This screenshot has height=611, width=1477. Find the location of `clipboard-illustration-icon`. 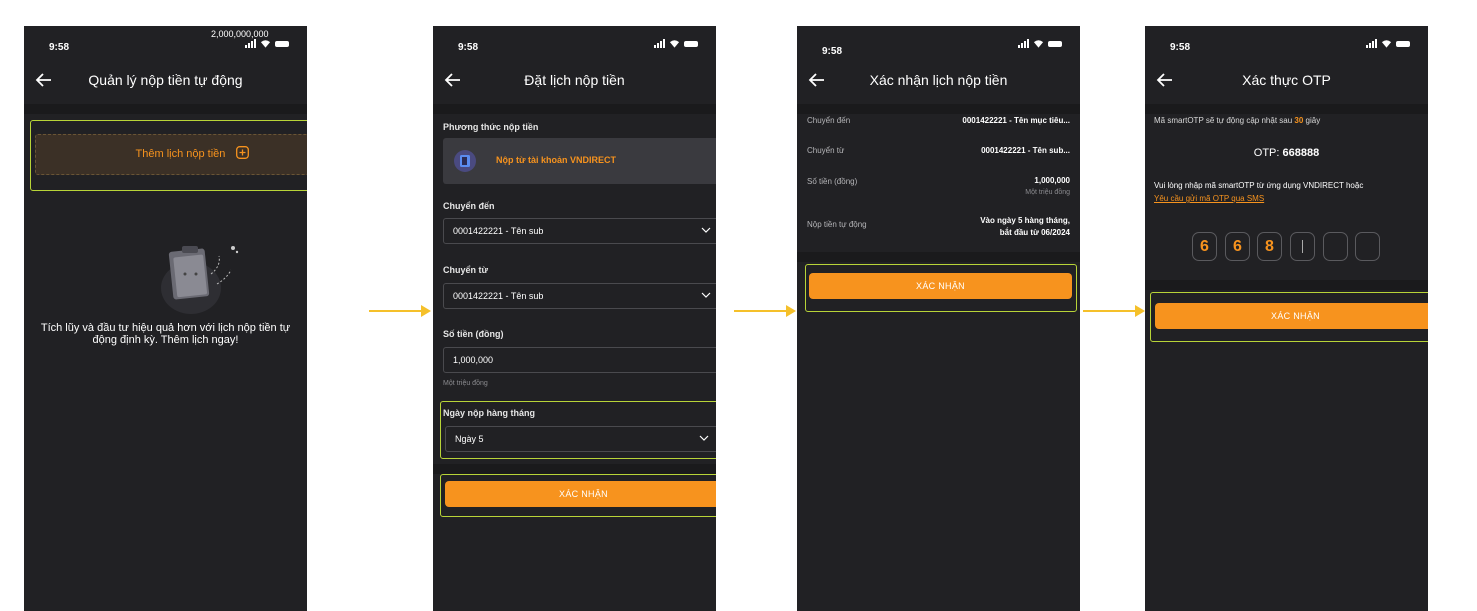

clipboard-illustration-icon is located at coordinates (200, 280).